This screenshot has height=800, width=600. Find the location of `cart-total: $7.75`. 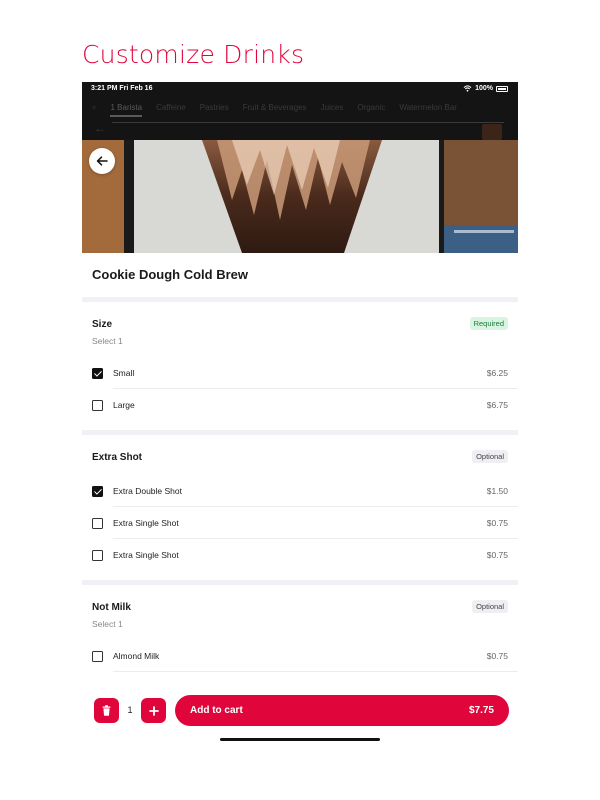

cart-total: $7.75 is located at coordinates (481, 710).